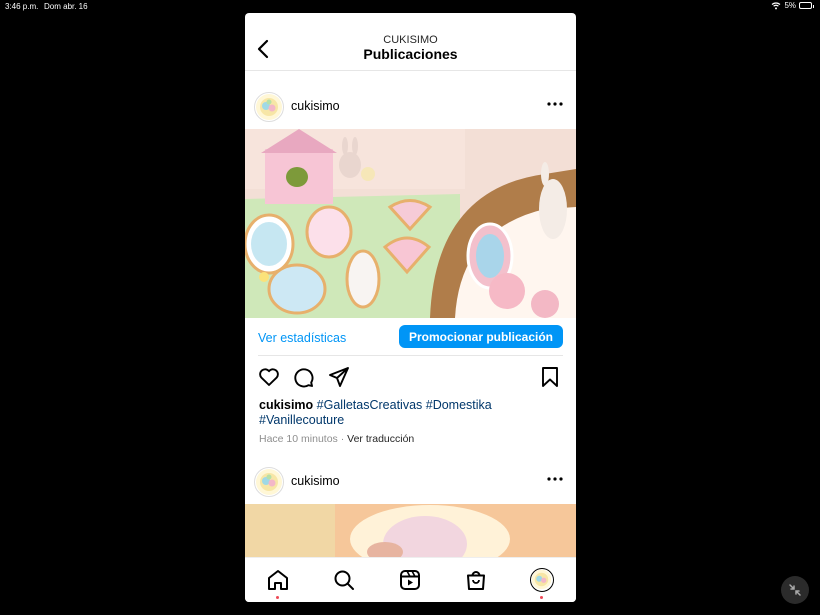 This screenshot has height=615, width=820. Describe the element at coordinates (303, 377) in the screenshot. I see `comment-icon` at that location.